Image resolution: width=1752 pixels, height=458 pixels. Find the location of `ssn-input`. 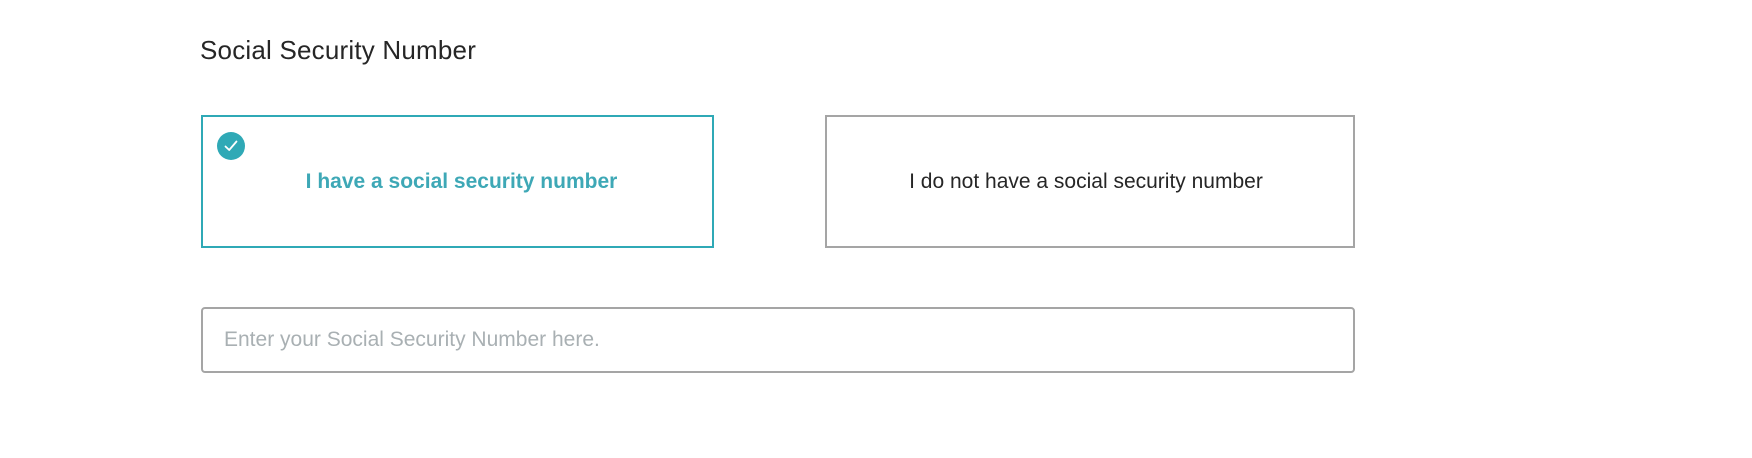

ssn-input is located at coordinates (778, 340).